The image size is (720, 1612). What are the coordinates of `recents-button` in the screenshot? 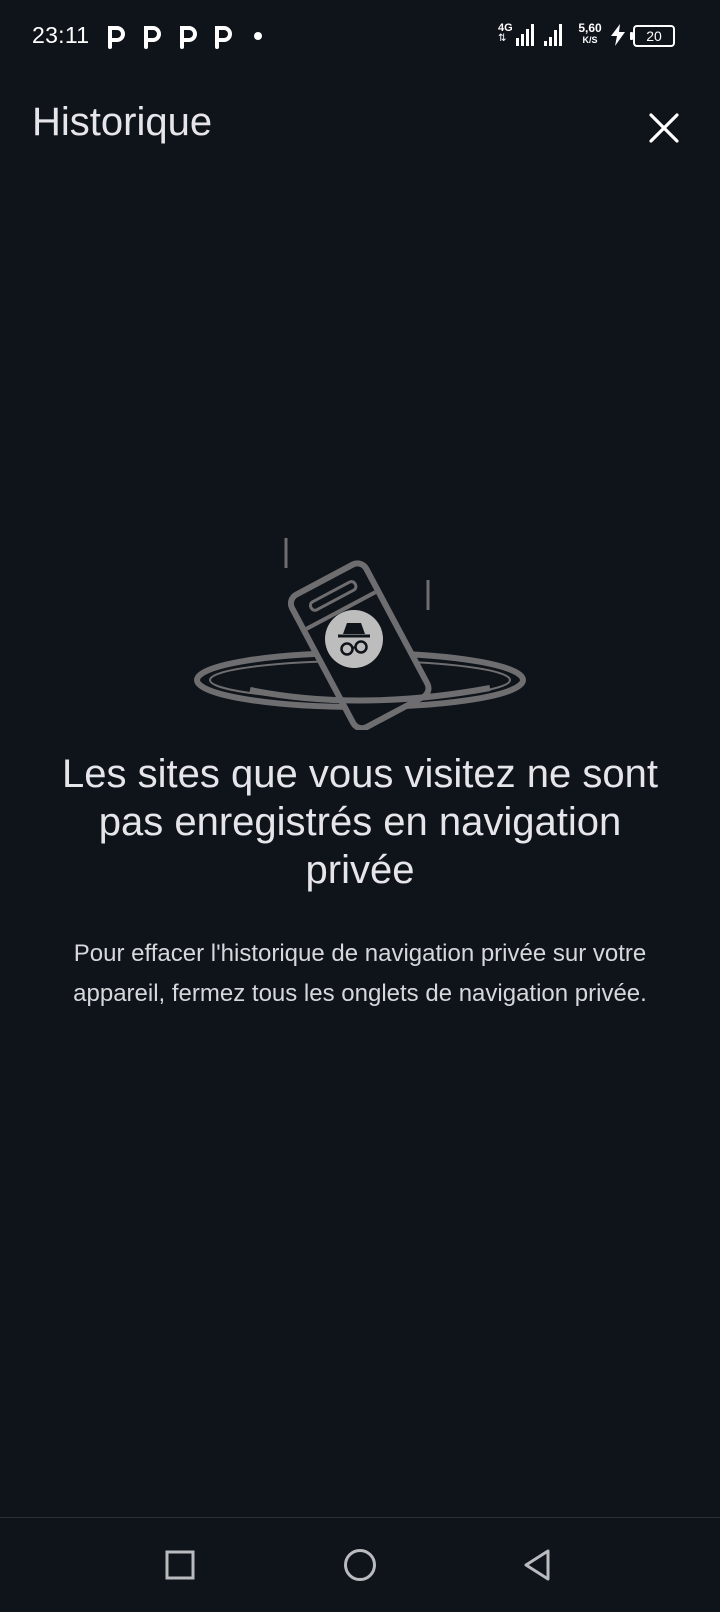 It's located at (180, 1565).